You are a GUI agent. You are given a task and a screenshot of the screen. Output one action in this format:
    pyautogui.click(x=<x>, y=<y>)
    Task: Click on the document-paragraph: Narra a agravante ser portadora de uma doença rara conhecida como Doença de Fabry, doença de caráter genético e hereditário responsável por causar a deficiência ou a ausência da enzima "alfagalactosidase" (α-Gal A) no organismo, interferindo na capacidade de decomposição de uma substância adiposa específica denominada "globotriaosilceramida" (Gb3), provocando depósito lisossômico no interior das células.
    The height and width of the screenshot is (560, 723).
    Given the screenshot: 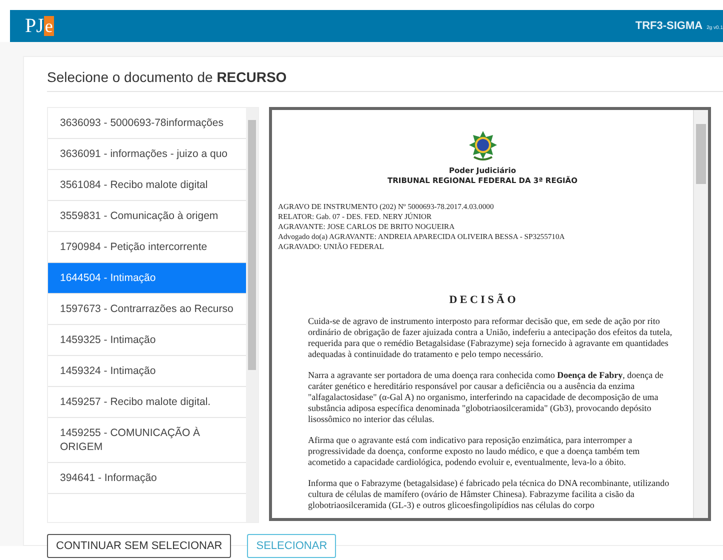 What is the action you would take?
    pyautogui.click(x=486, y=397)
    